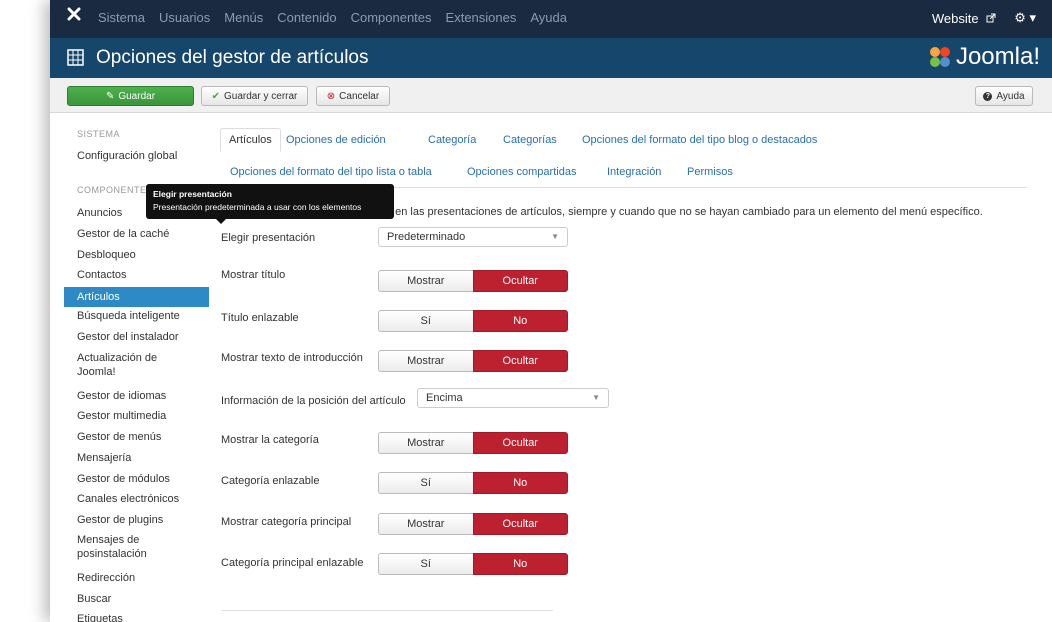 This screenshot has width=1052, height=622. Describe the element at coordinates (130, 96) in the screenshot. I see `save-button: ✎ Guardar` at that location.